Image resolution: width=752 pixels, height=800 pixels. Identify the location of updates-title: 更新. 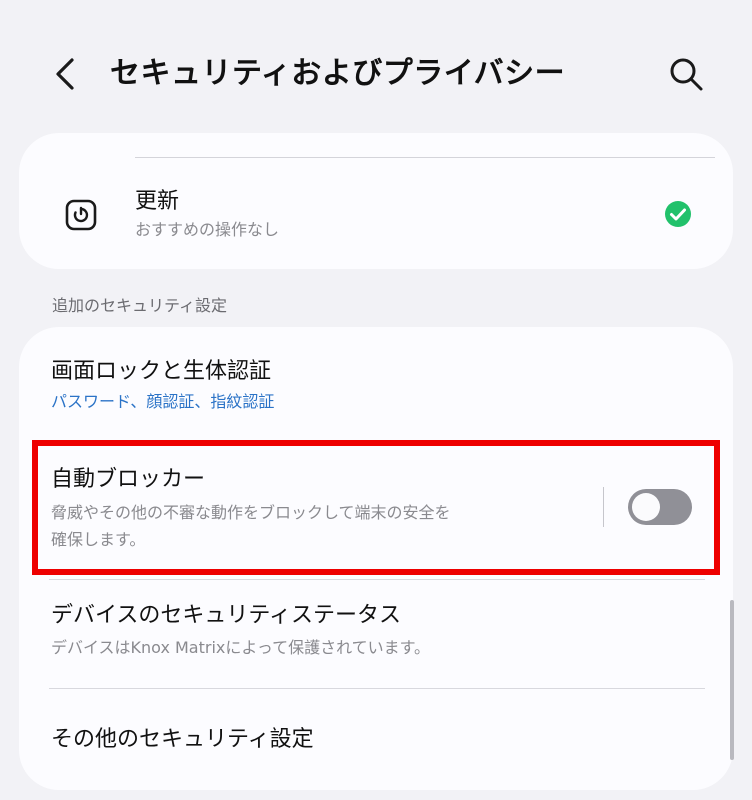
(157, 201).